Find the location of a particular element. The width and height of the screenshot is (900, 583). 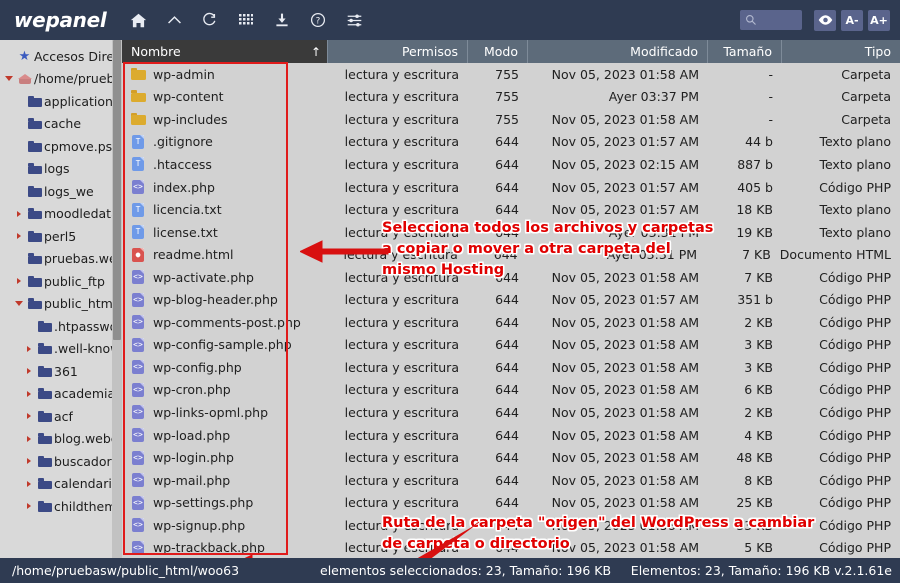

sidebar-item-perl5: perl5 is located at coordinates (56, 236).